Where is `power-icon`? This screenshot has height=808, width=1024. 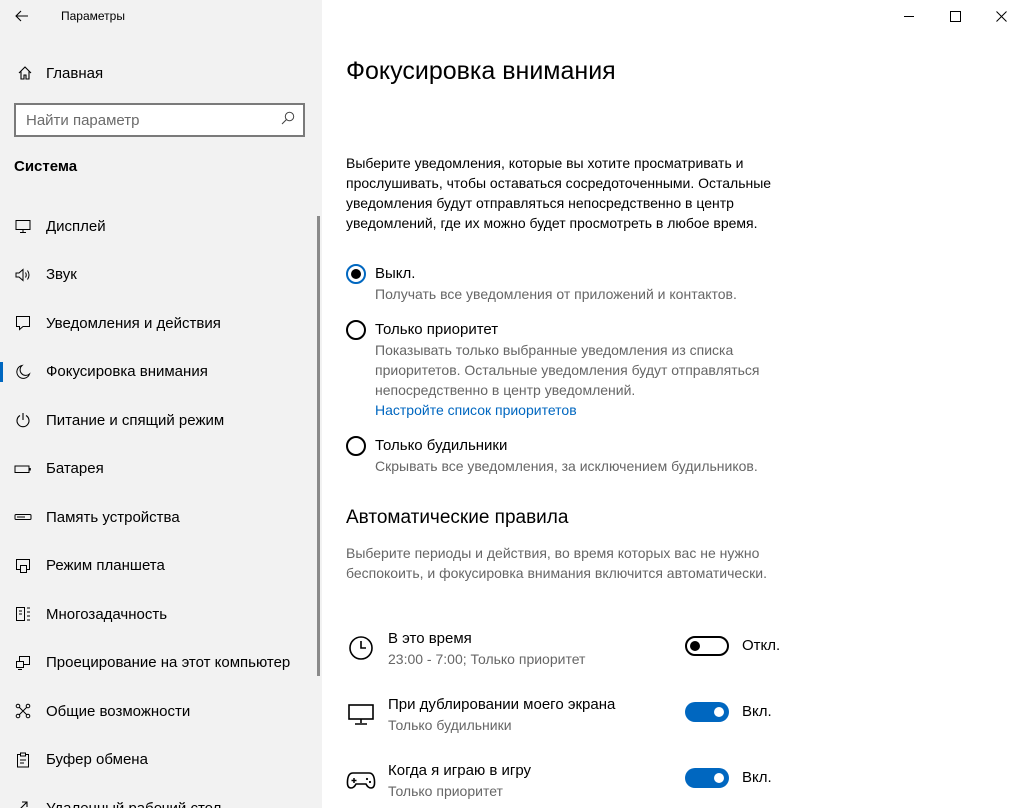
power-icon is located at coordinates (23, 420).